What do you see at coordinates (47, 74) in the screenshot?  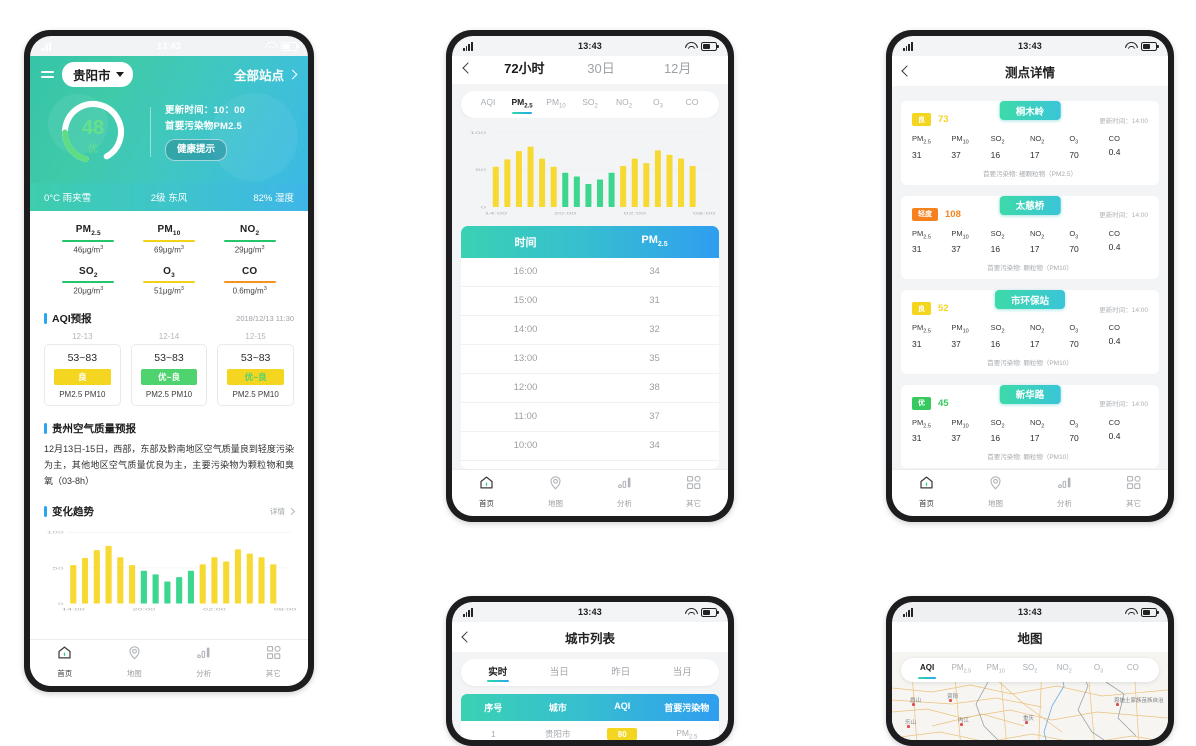 I see `swap-icon` at bounding box center [47, 74].